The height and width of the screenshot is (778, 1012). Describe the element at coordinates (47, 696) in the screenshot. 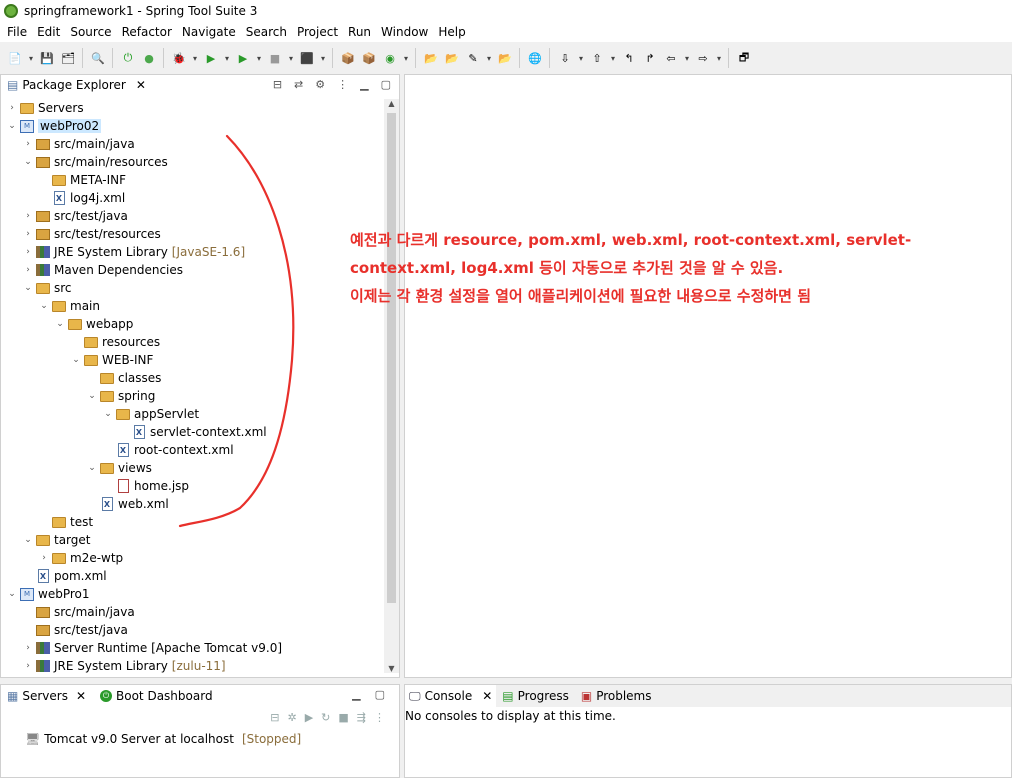

I see `tab-servers: ▦ Servers ✕` at that location.